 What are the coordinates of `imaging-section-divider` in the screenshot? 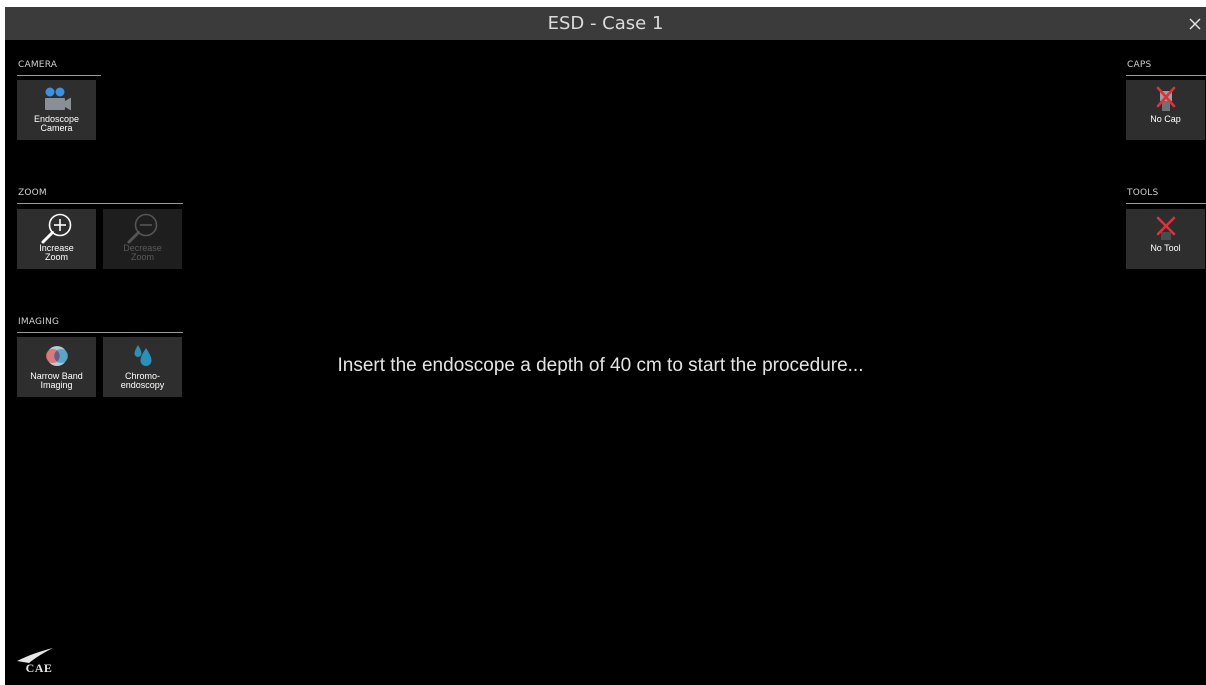 It's located at (100, 332).